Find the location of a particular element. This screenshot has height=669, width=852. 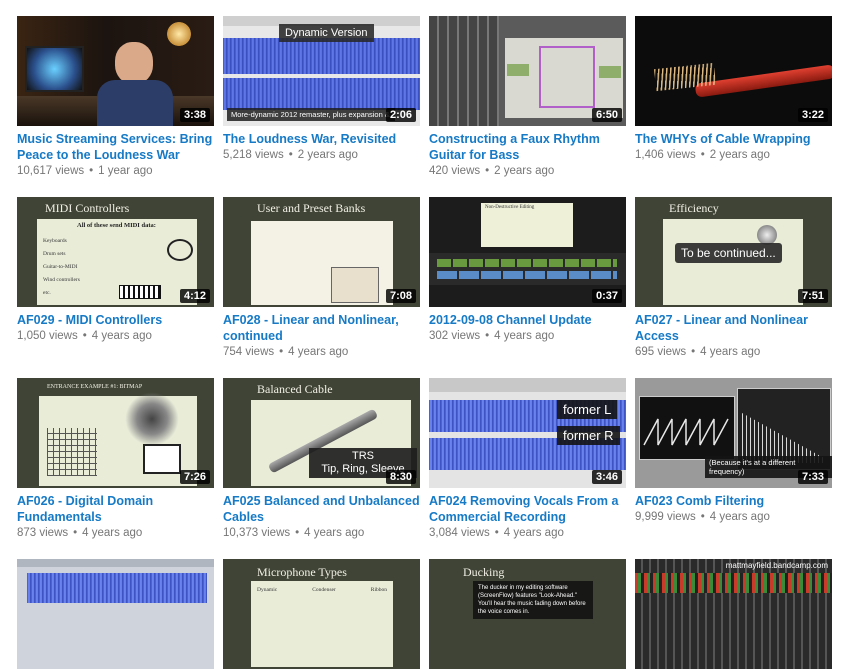

video-thumbnail: Efficiency To be continued... 7:51 is located at coordinates (733, 252).